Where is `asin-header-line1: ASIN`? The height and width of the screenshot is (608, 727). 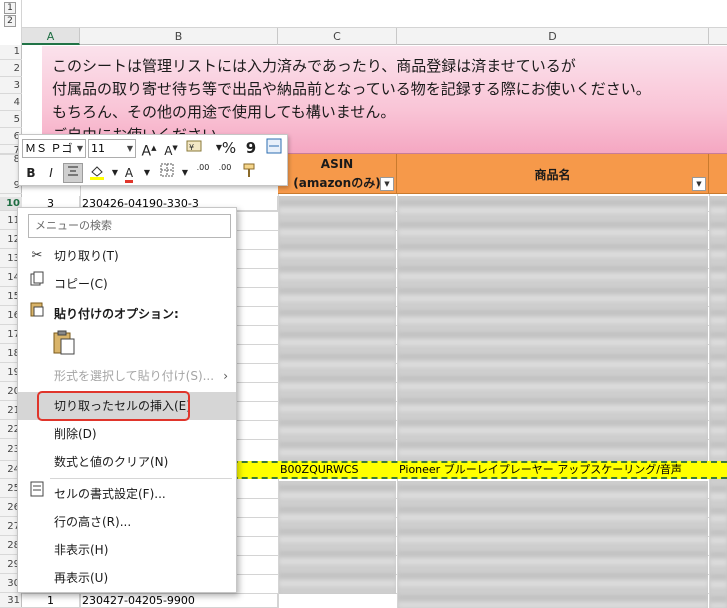 asin-header-line1: ASIN is located at coordinates (337, 164).